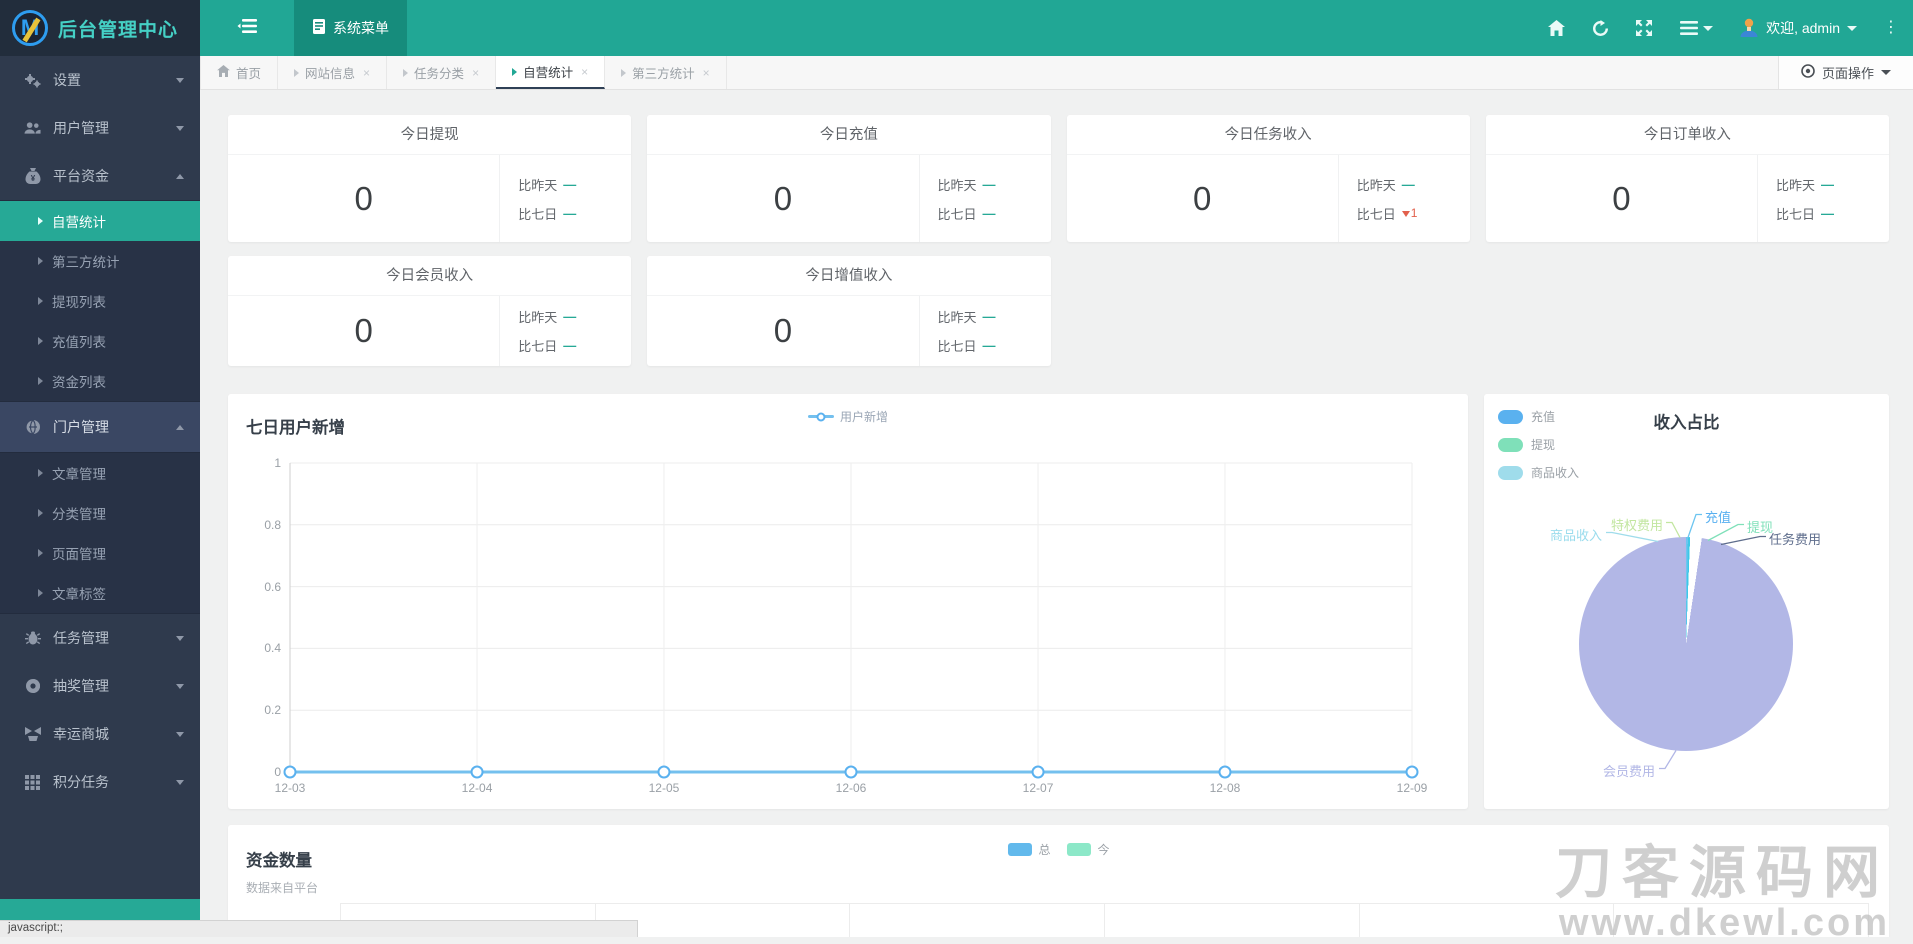  Describe the element at coordinates (32, 427) in the screenshot. I see `globe-icon` at that location.